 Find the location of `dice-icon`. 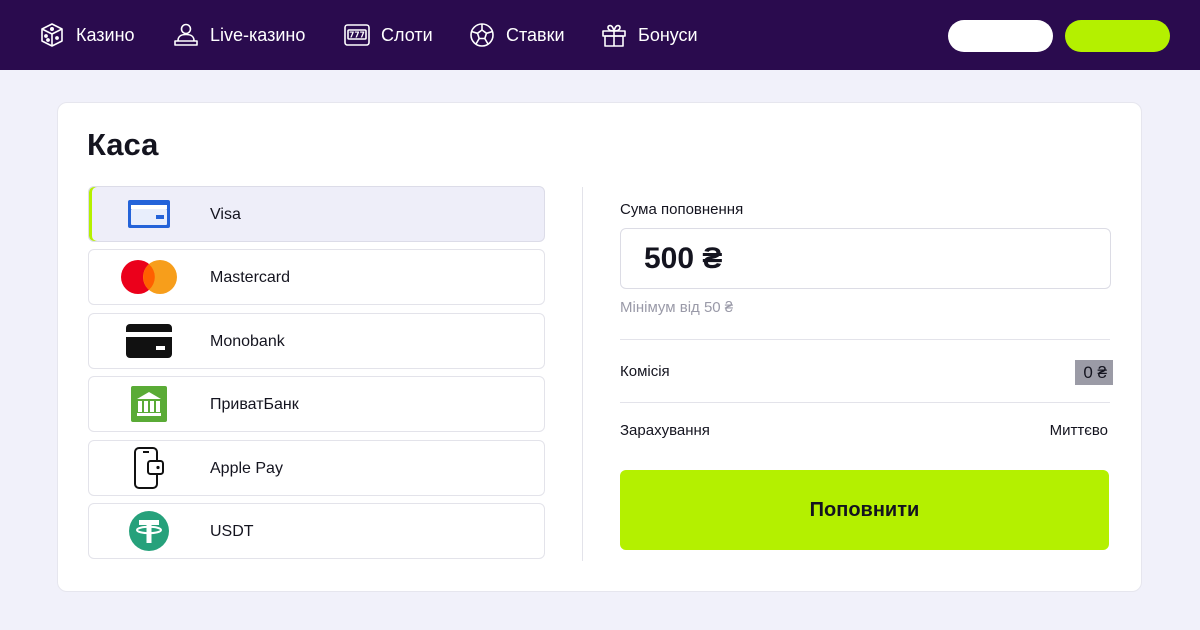

dice-icon is located at coordinates (52, 35).